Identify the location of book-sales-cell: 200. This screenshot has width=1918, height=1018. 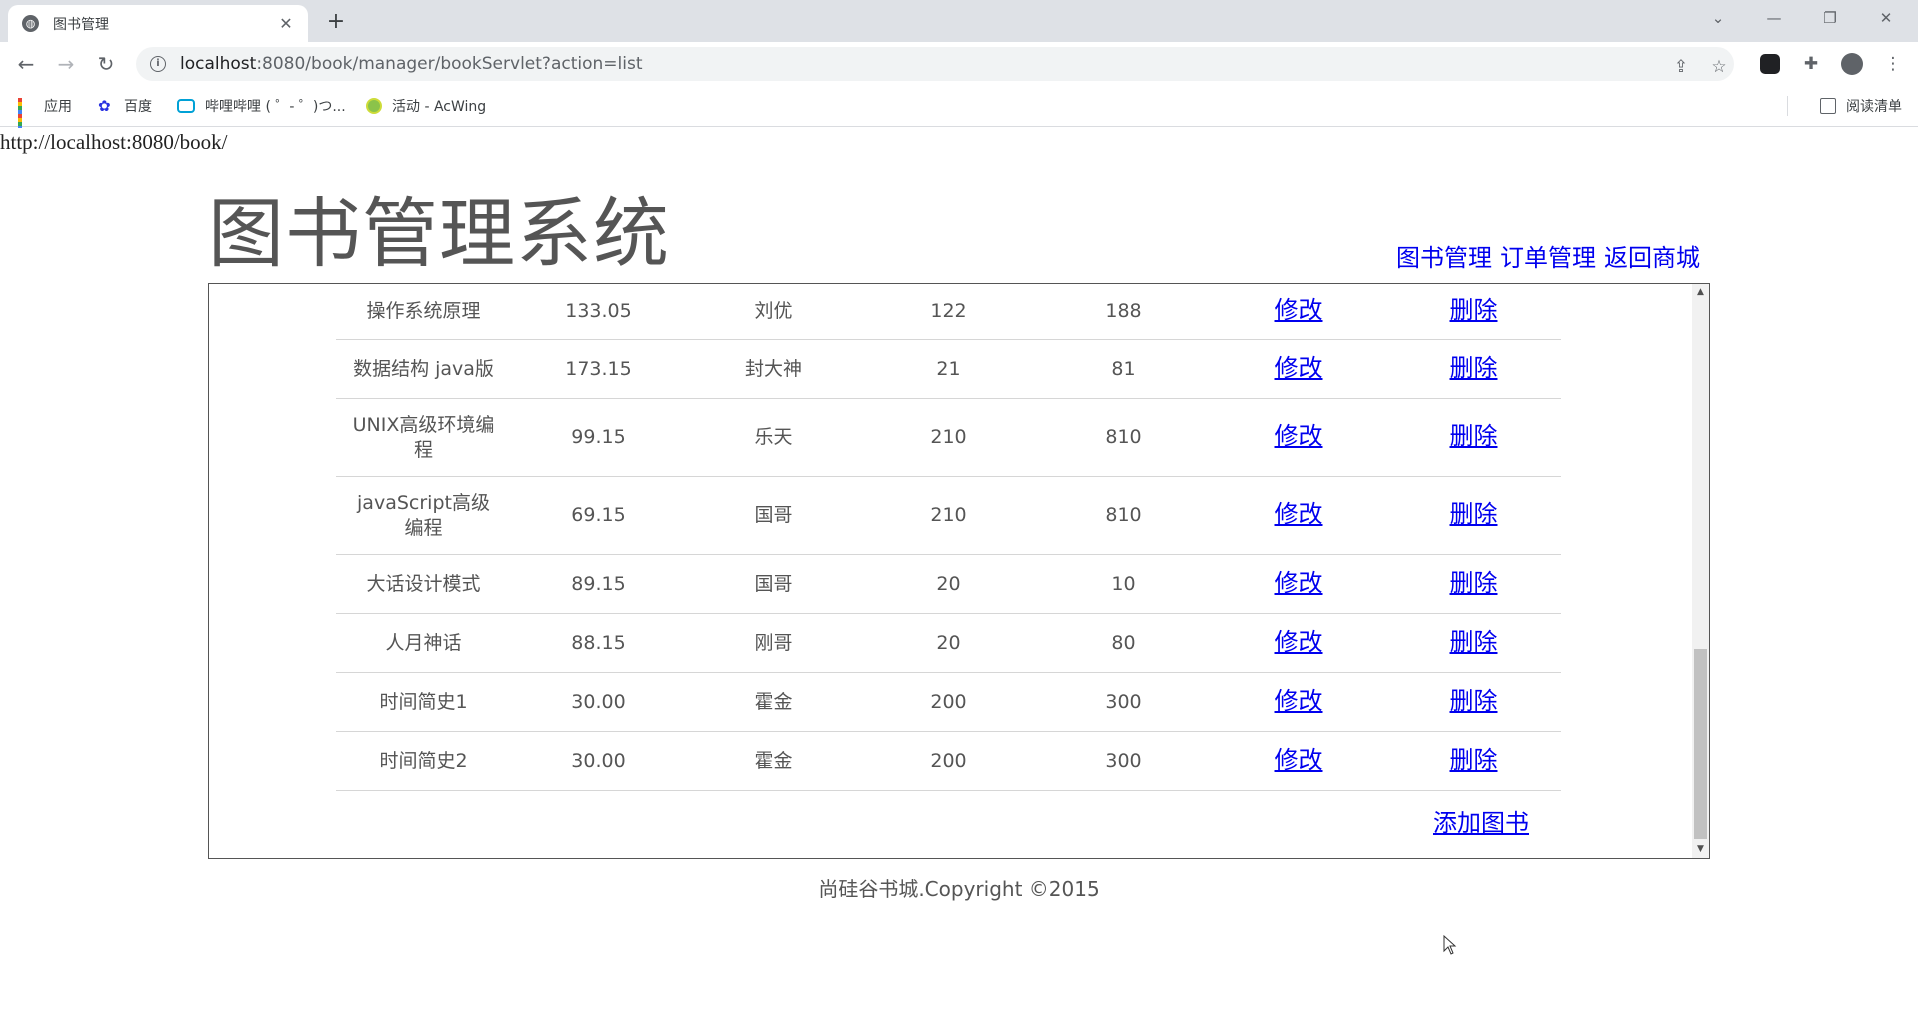
(948, 701).